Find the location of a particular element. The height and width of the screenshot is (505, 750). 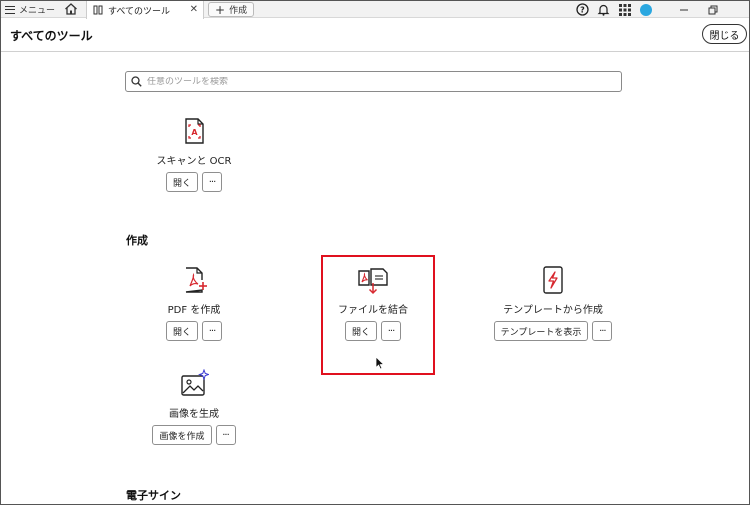

help-icon: ? is located at coordinates (582, 9).